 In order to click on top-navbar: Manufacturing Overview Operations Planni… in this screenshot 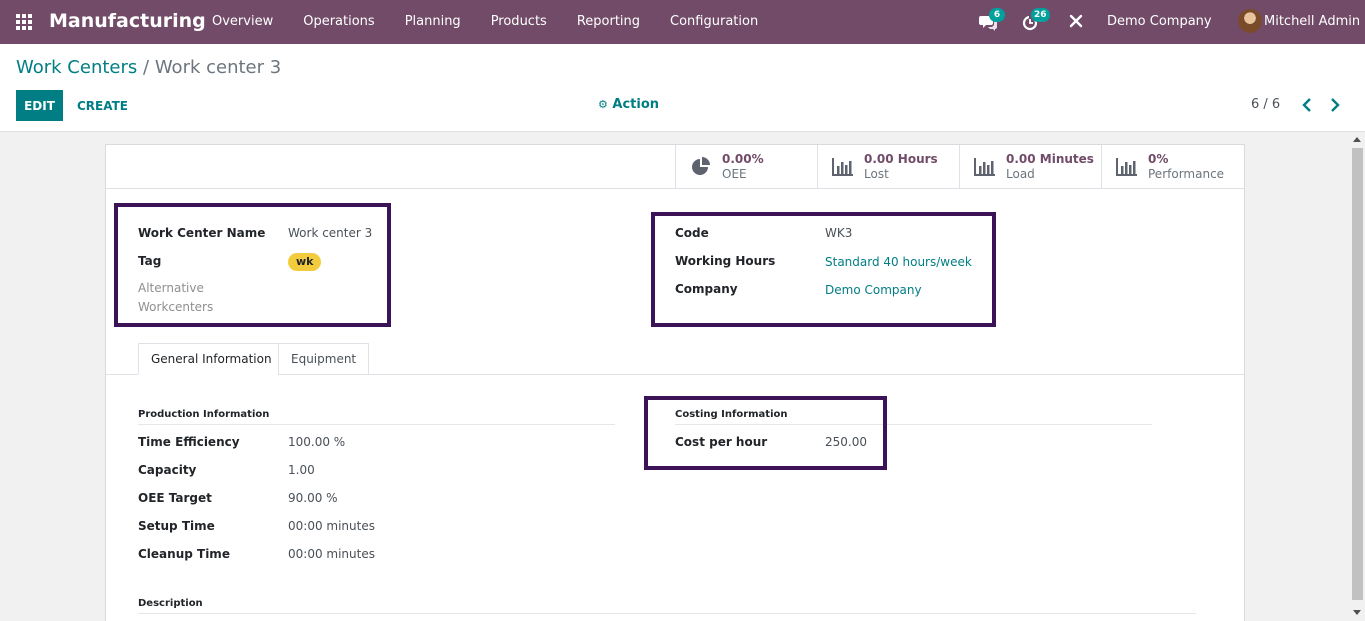, I will do `click(682, 22)`.